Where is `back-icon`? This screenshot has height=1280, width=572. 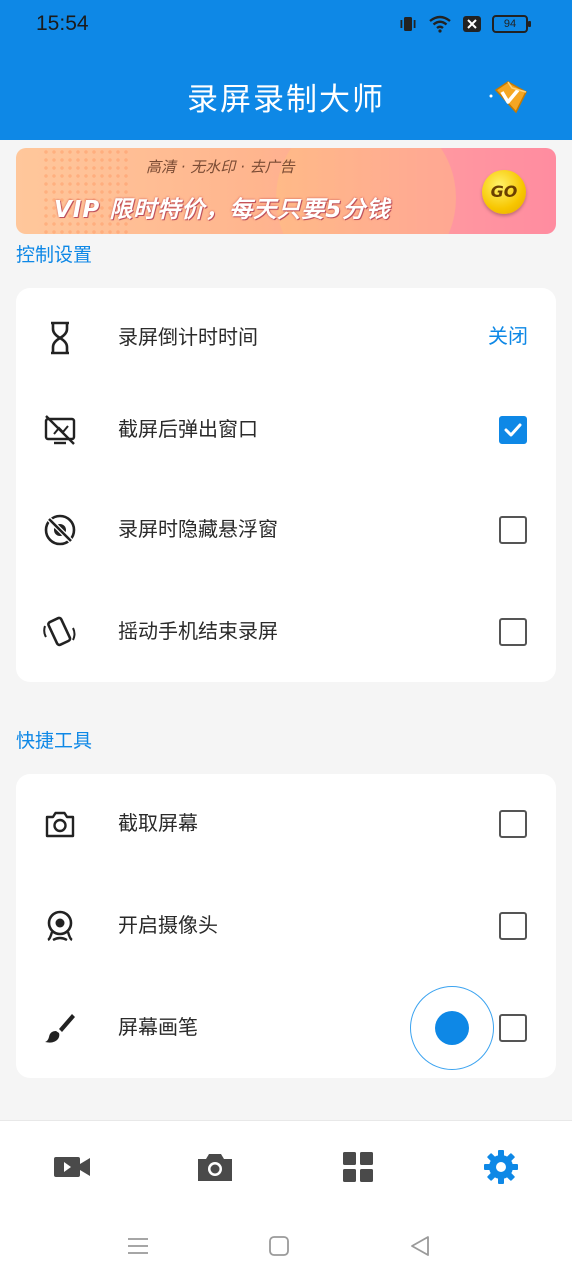 back-icon is located at coordinates (420, 1246).